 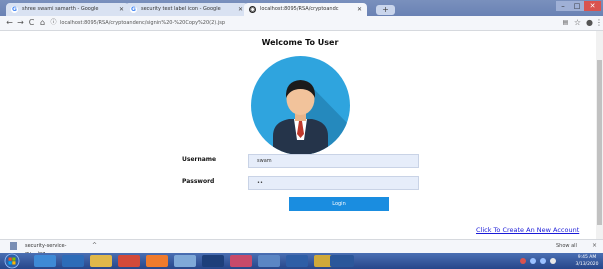 I want to click on word-icon, so click(x=342, y=261).